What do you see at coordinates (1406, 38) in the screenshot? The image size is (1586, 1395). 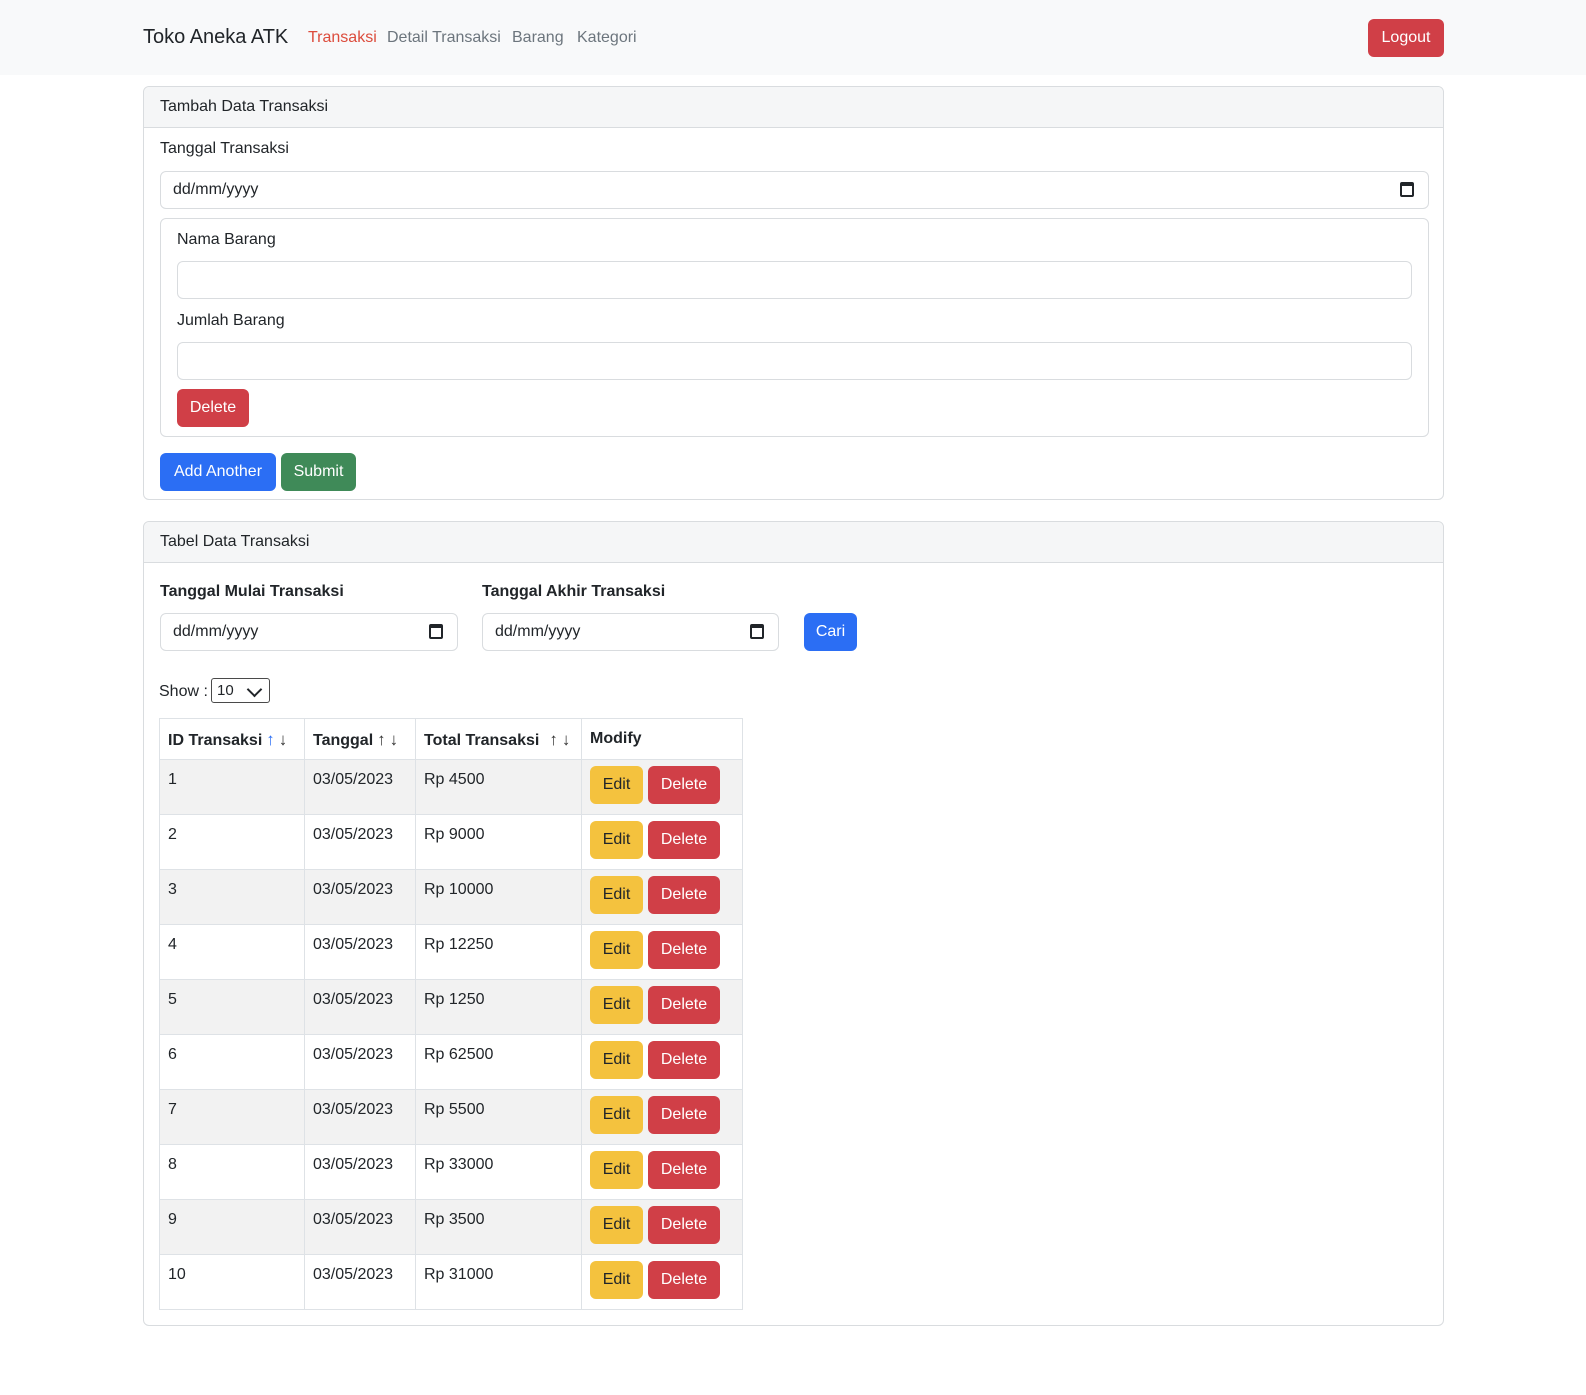 I see `logout-button: Logout` at bounding box center [1406, 38].